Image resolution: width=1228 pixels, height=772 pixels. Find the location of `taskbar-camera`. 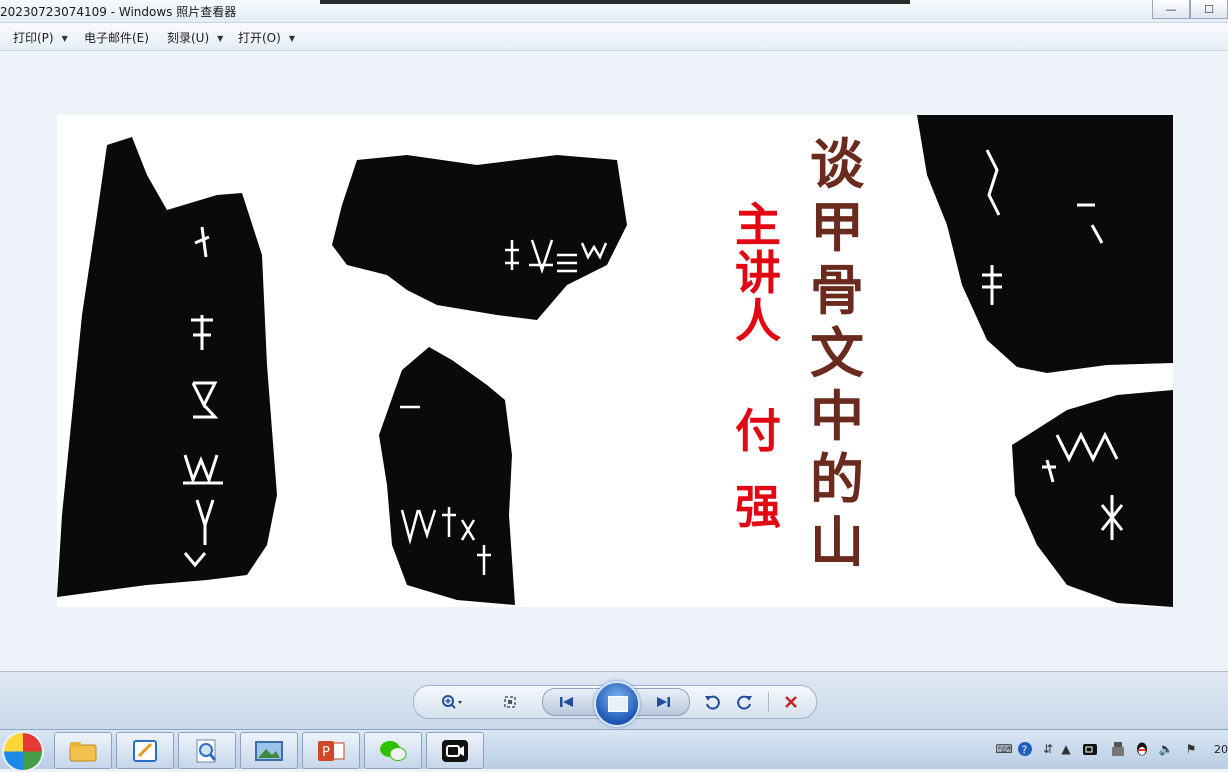

taskbar-camera is located at coordinates (455, 750).